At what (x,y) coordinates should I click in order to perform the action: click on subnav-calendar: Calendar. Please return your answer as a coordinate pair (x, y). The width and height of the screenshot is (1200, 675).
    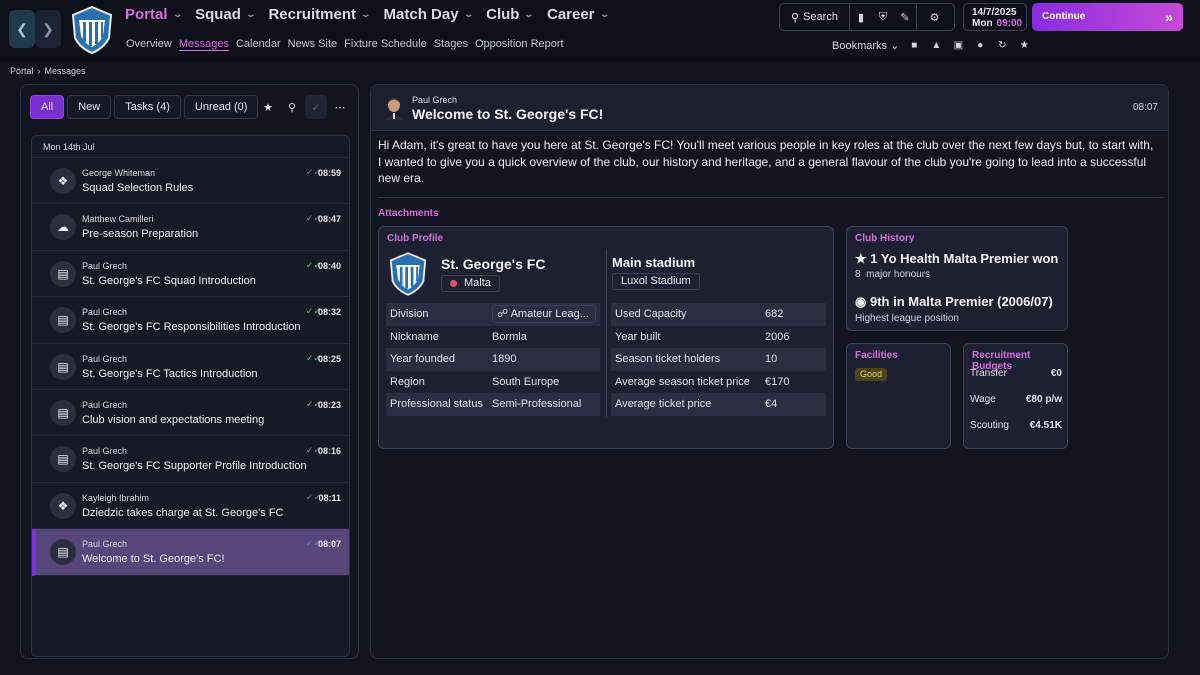
    Looking at the image, I should click on (258, 44).